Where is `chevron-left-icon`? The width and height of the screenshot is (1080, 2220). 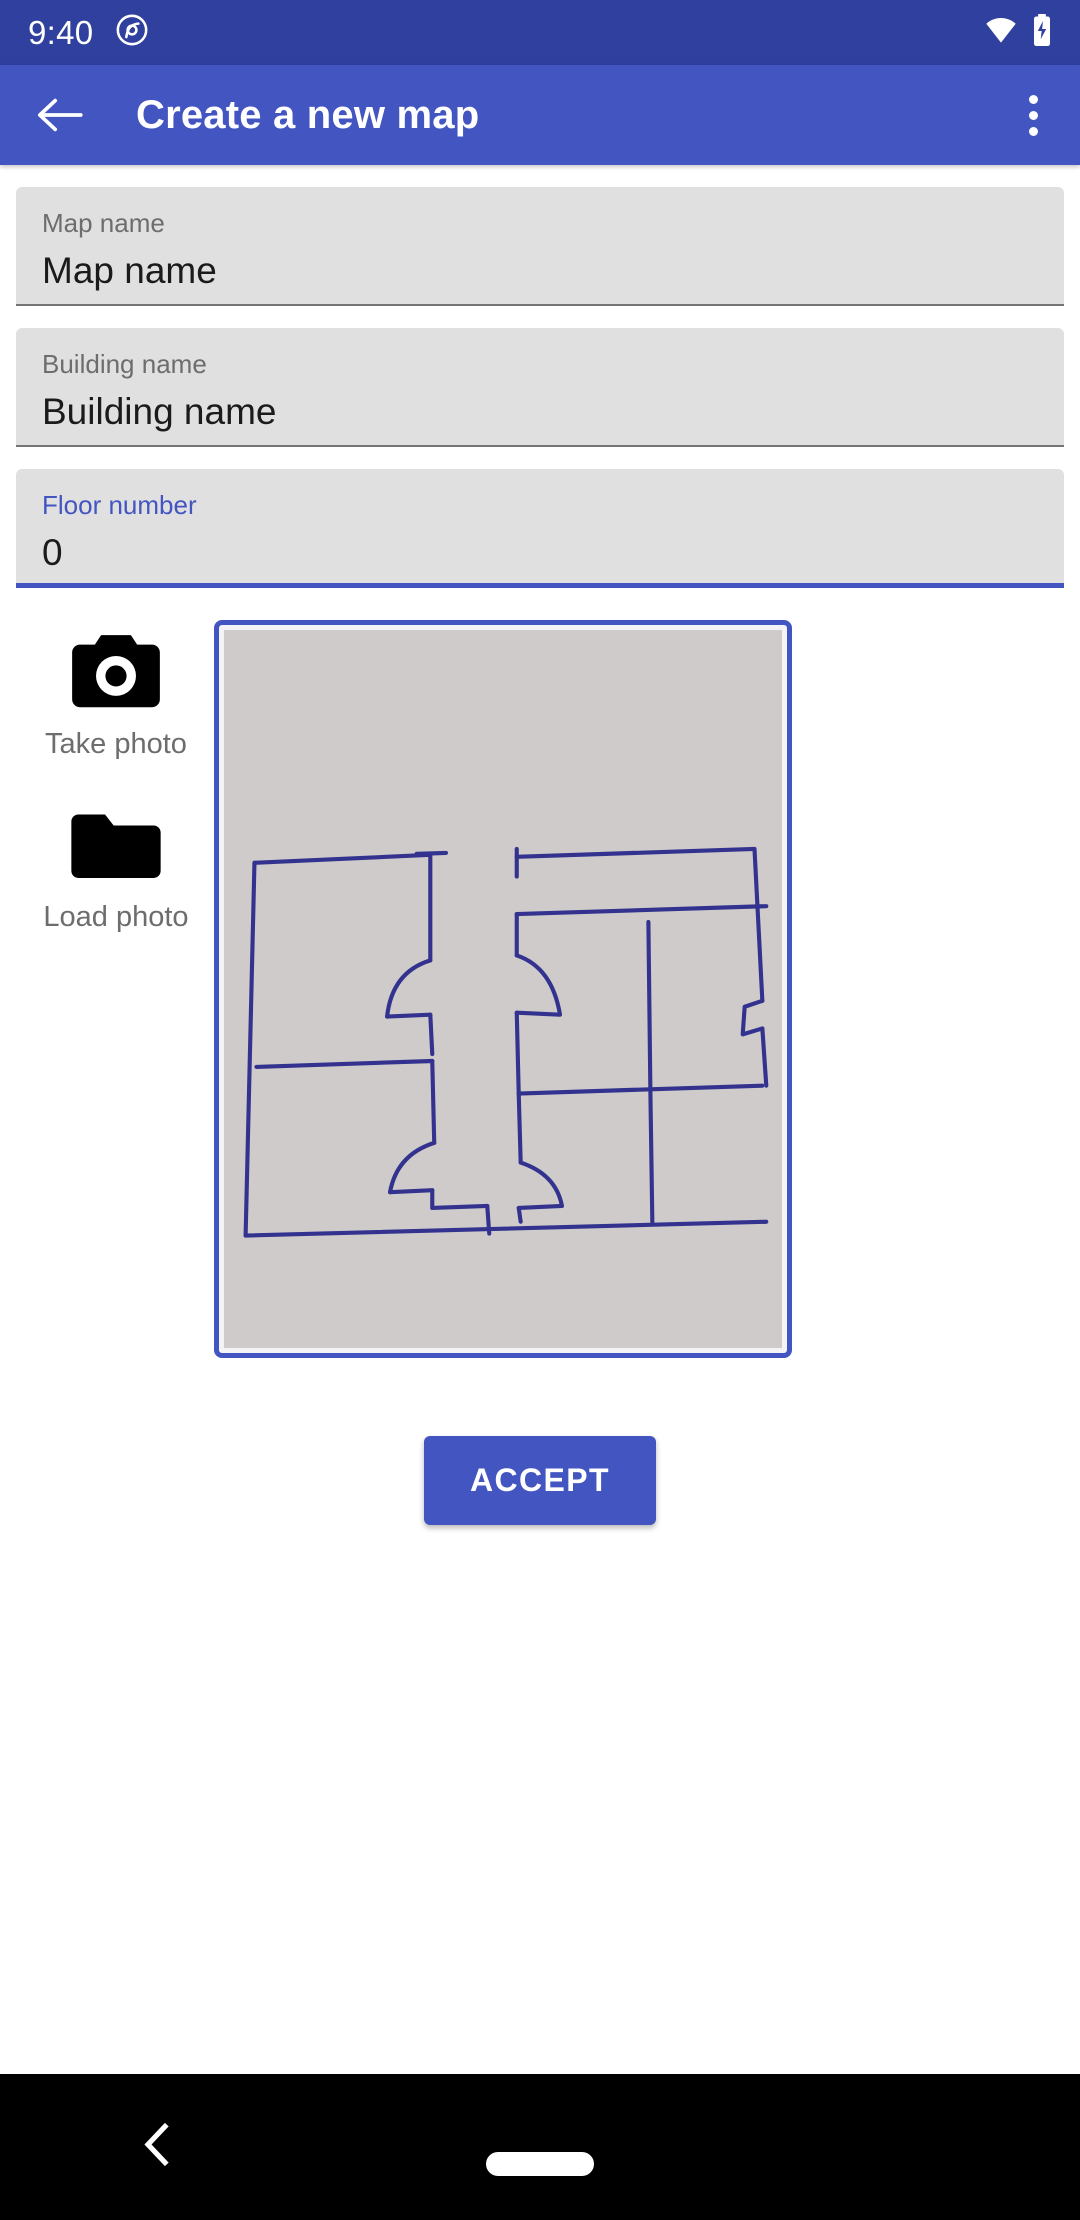
chevron-left-icon is located at coordinates (157, 2147).